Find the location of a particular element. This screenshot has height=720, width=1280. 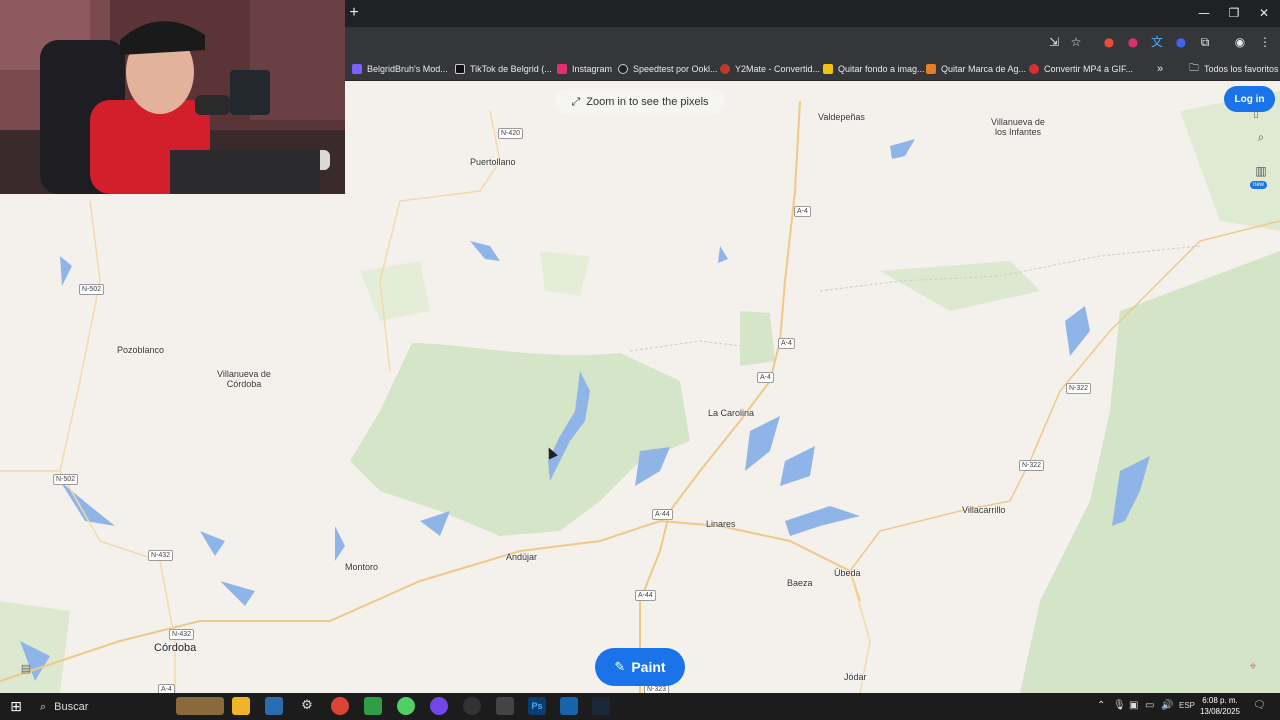

minimize-button: — is located at coordinates (1204, 13).